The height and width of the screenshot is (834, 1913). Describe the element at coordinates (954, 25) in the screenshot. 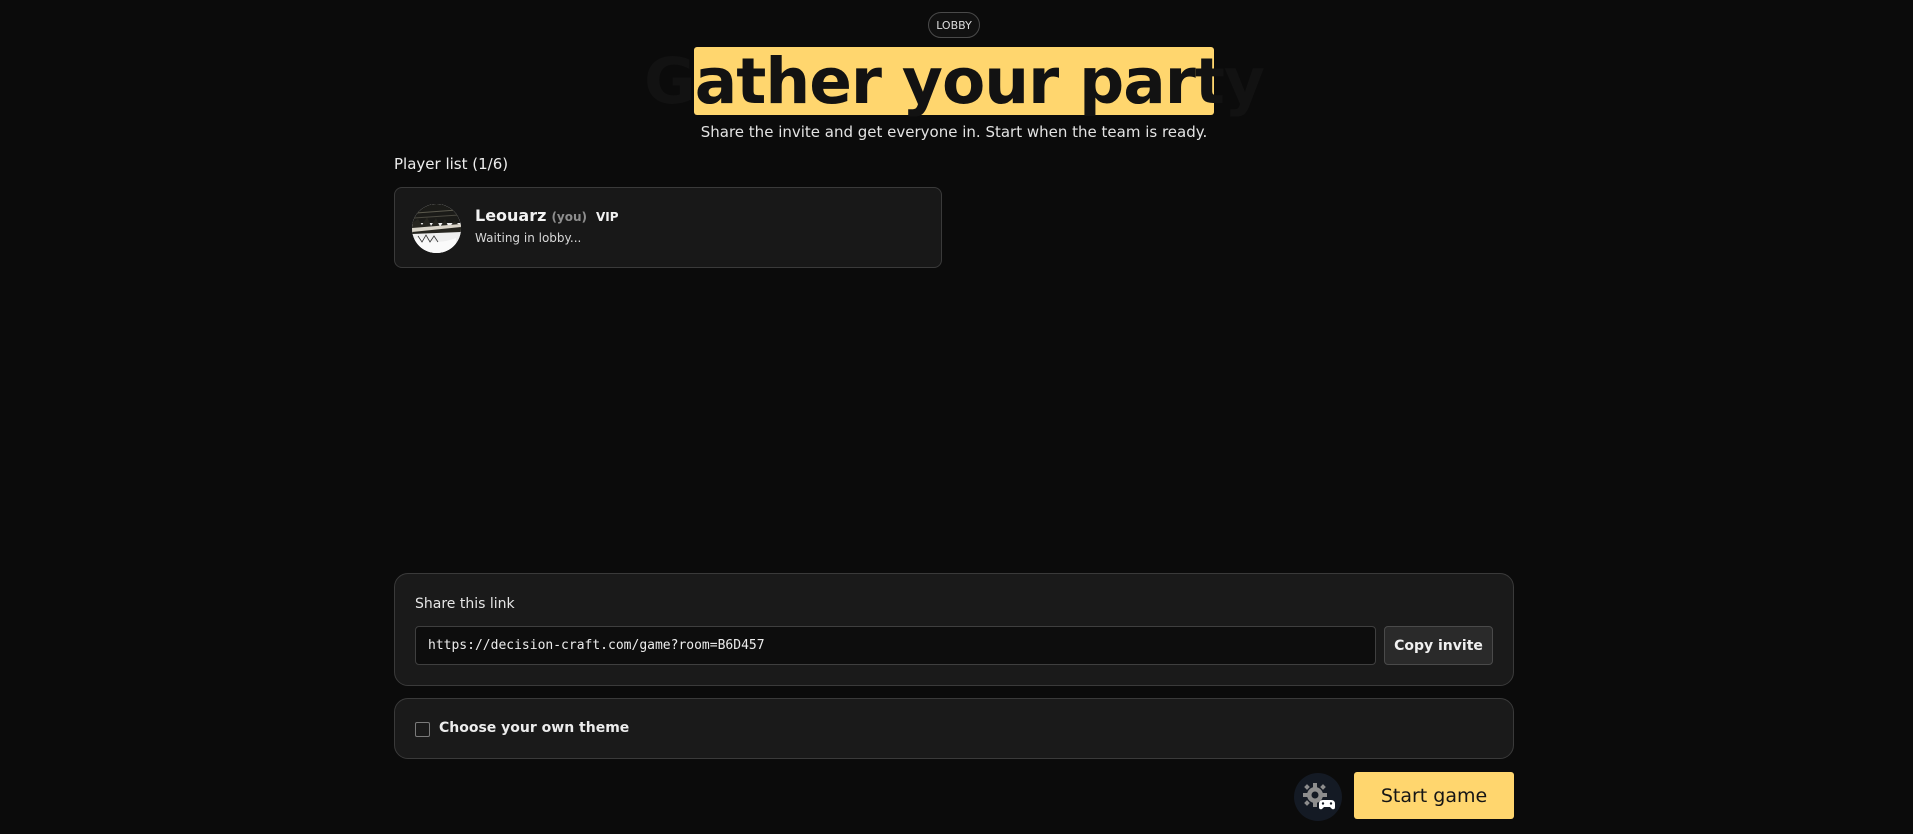

I see `lobby-badge: LOBBY` at that location.